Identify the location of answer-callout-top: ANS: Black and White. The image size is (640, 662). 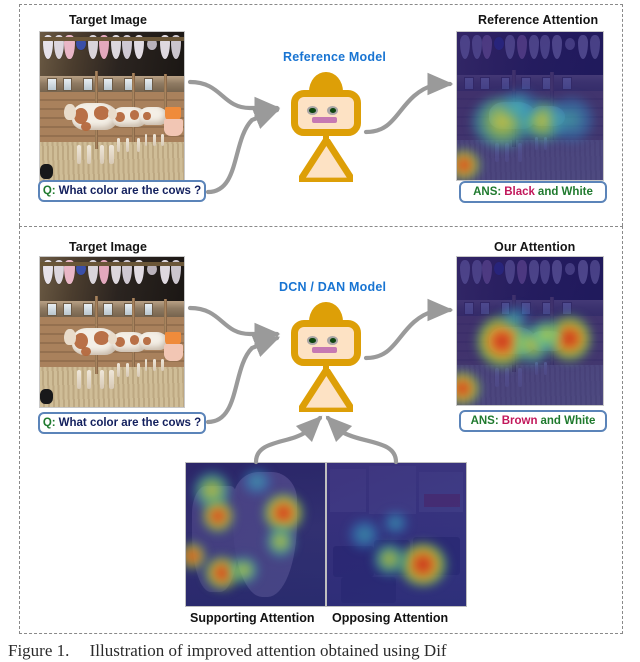
(533, 192).